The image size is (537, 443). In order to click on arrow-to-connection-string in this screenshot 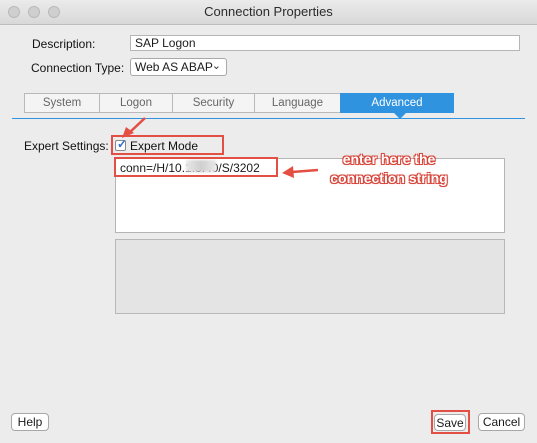, I will do `click(305, 171)`.